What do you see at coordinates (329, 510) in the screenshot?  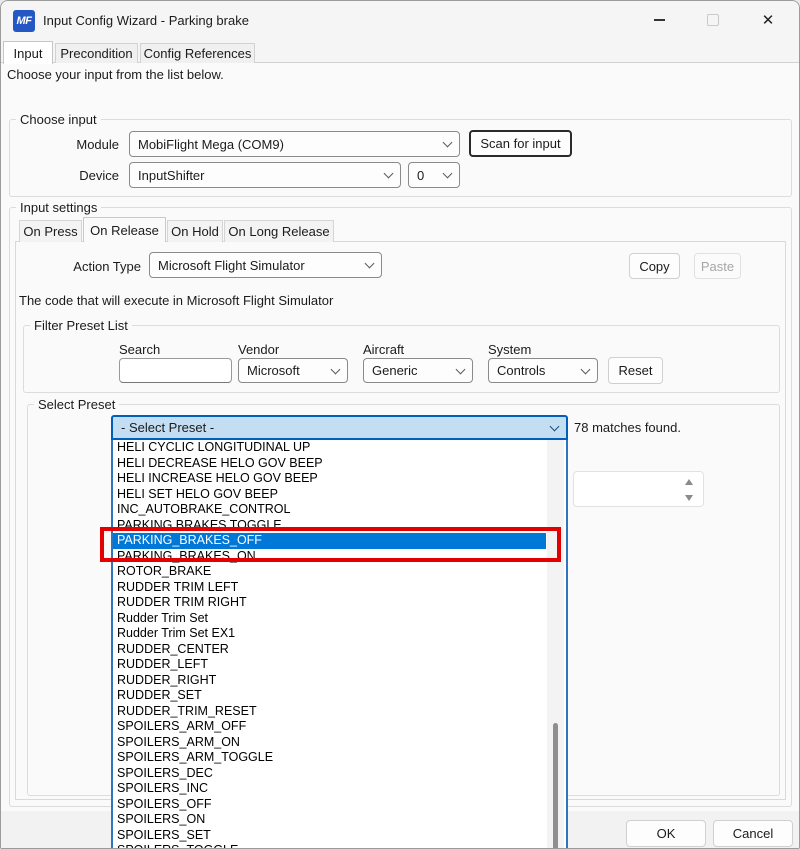 I see `preset-list-item: INC_AUTOBRAKE_CONTROL` at bounding box center [329, 510].